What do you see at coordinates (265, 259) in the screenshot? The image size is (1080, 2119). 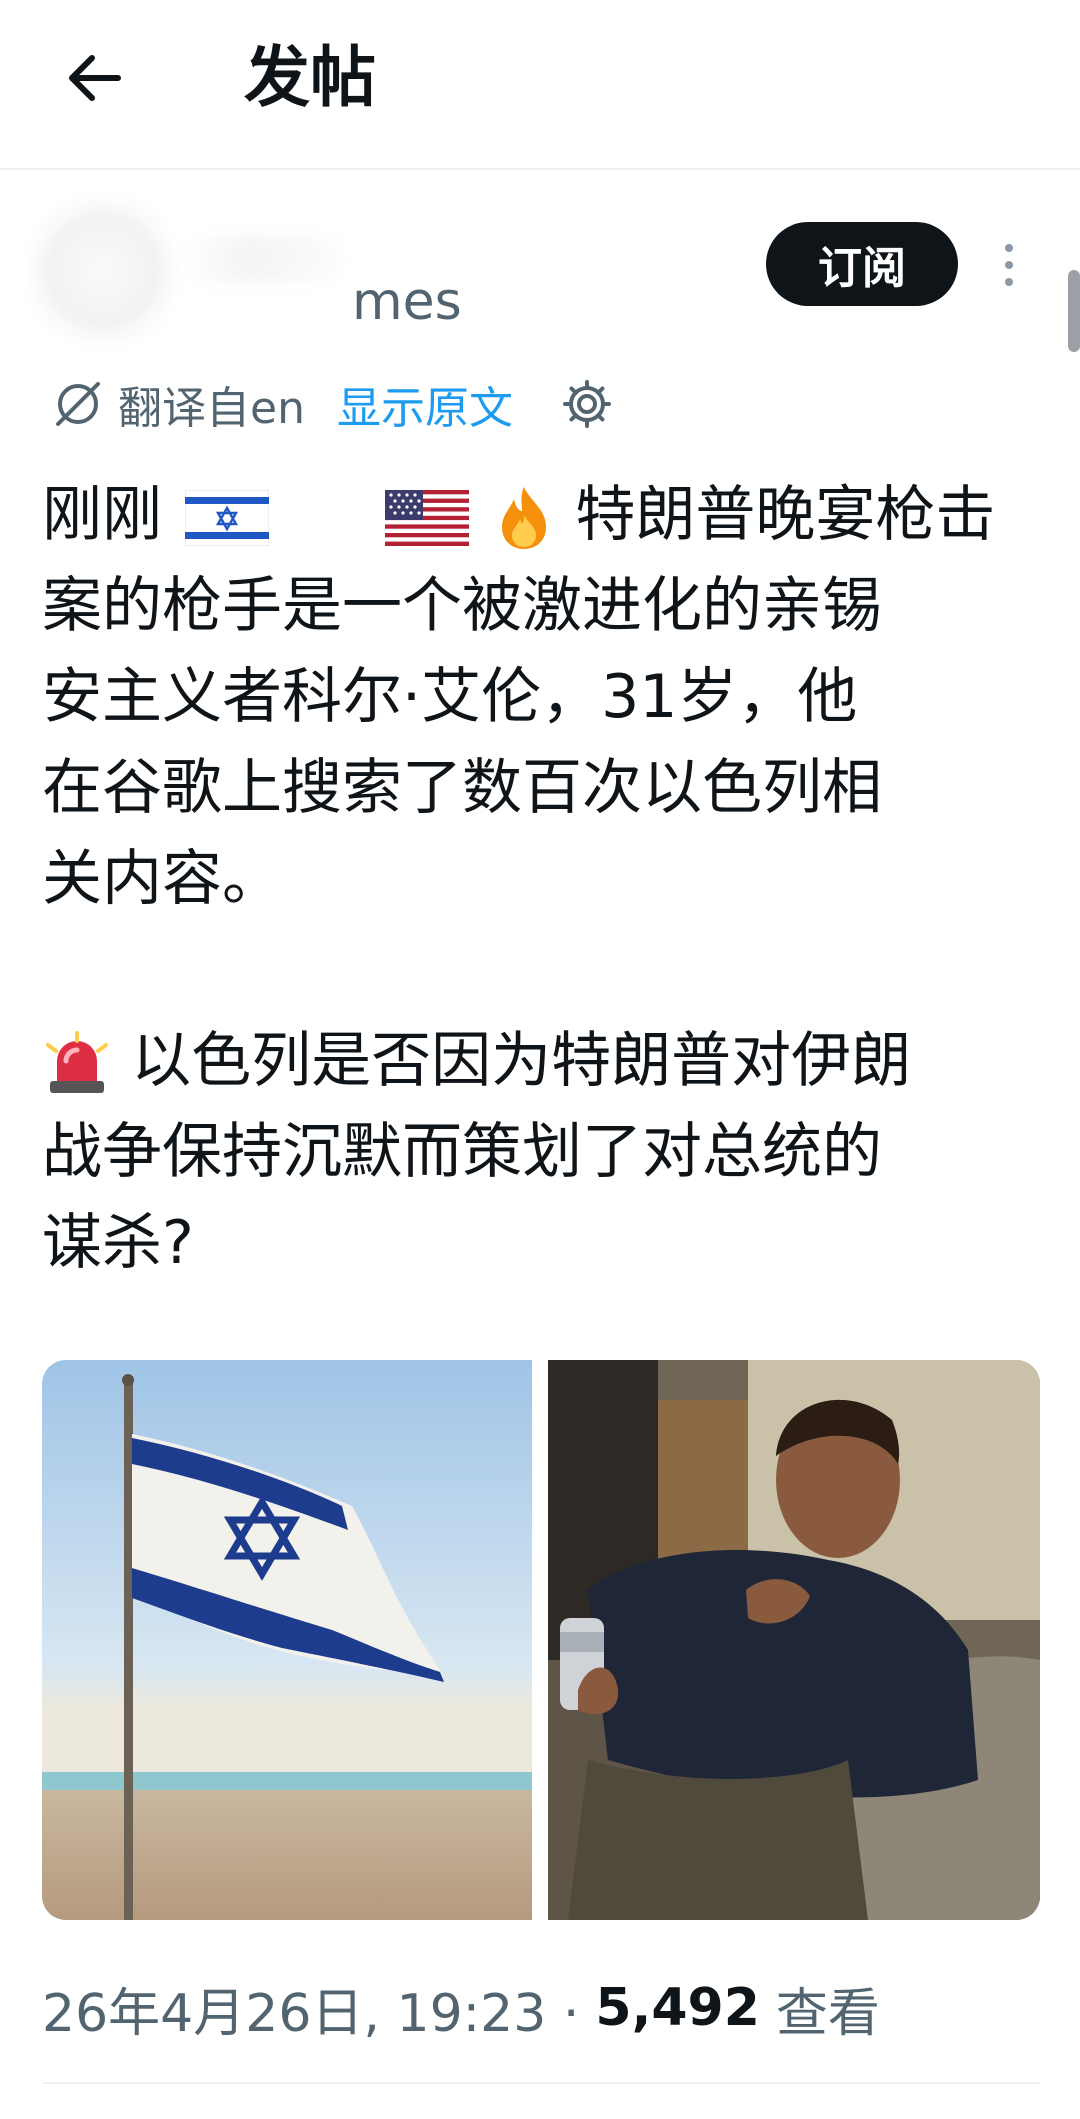 I see `author-name-blurred` at bounding box center [265, 259].